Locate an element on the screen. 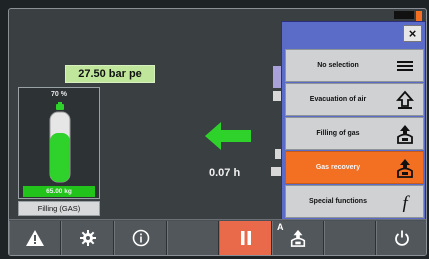  auto-label: A is located at coordinates (280, 227).